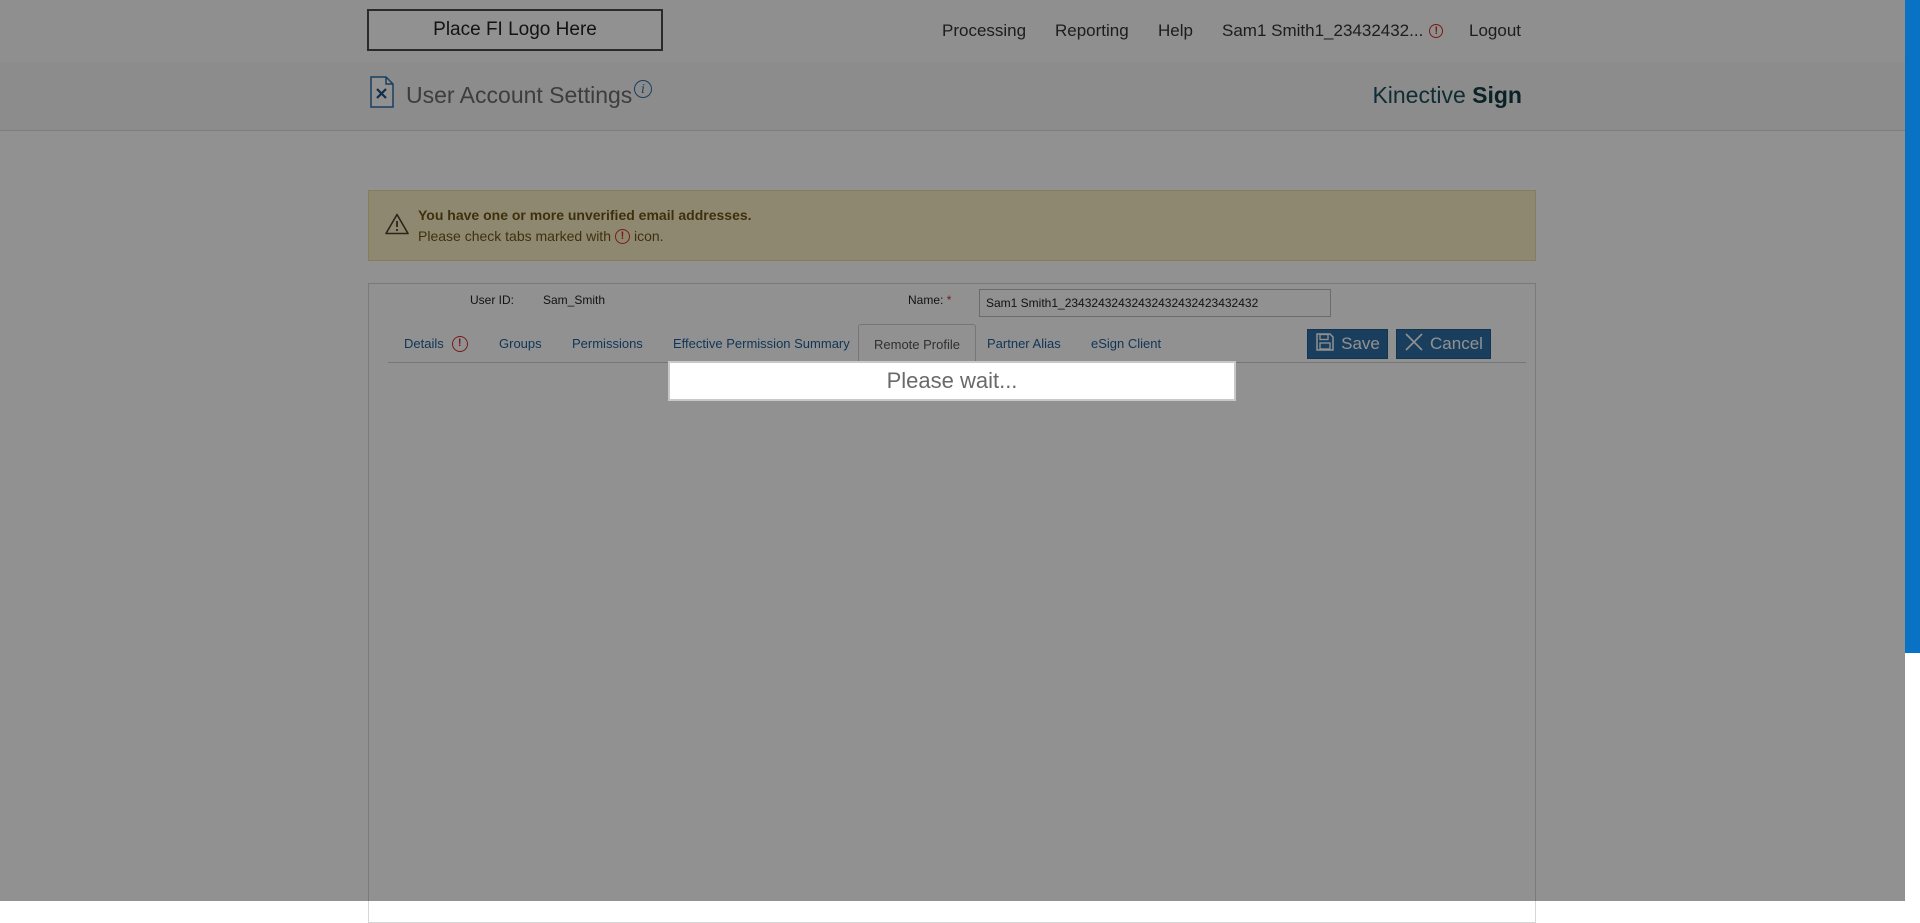 This screenshot has height=923, width=1920. I want to click on page-scrollbar, so click(1912, 450).